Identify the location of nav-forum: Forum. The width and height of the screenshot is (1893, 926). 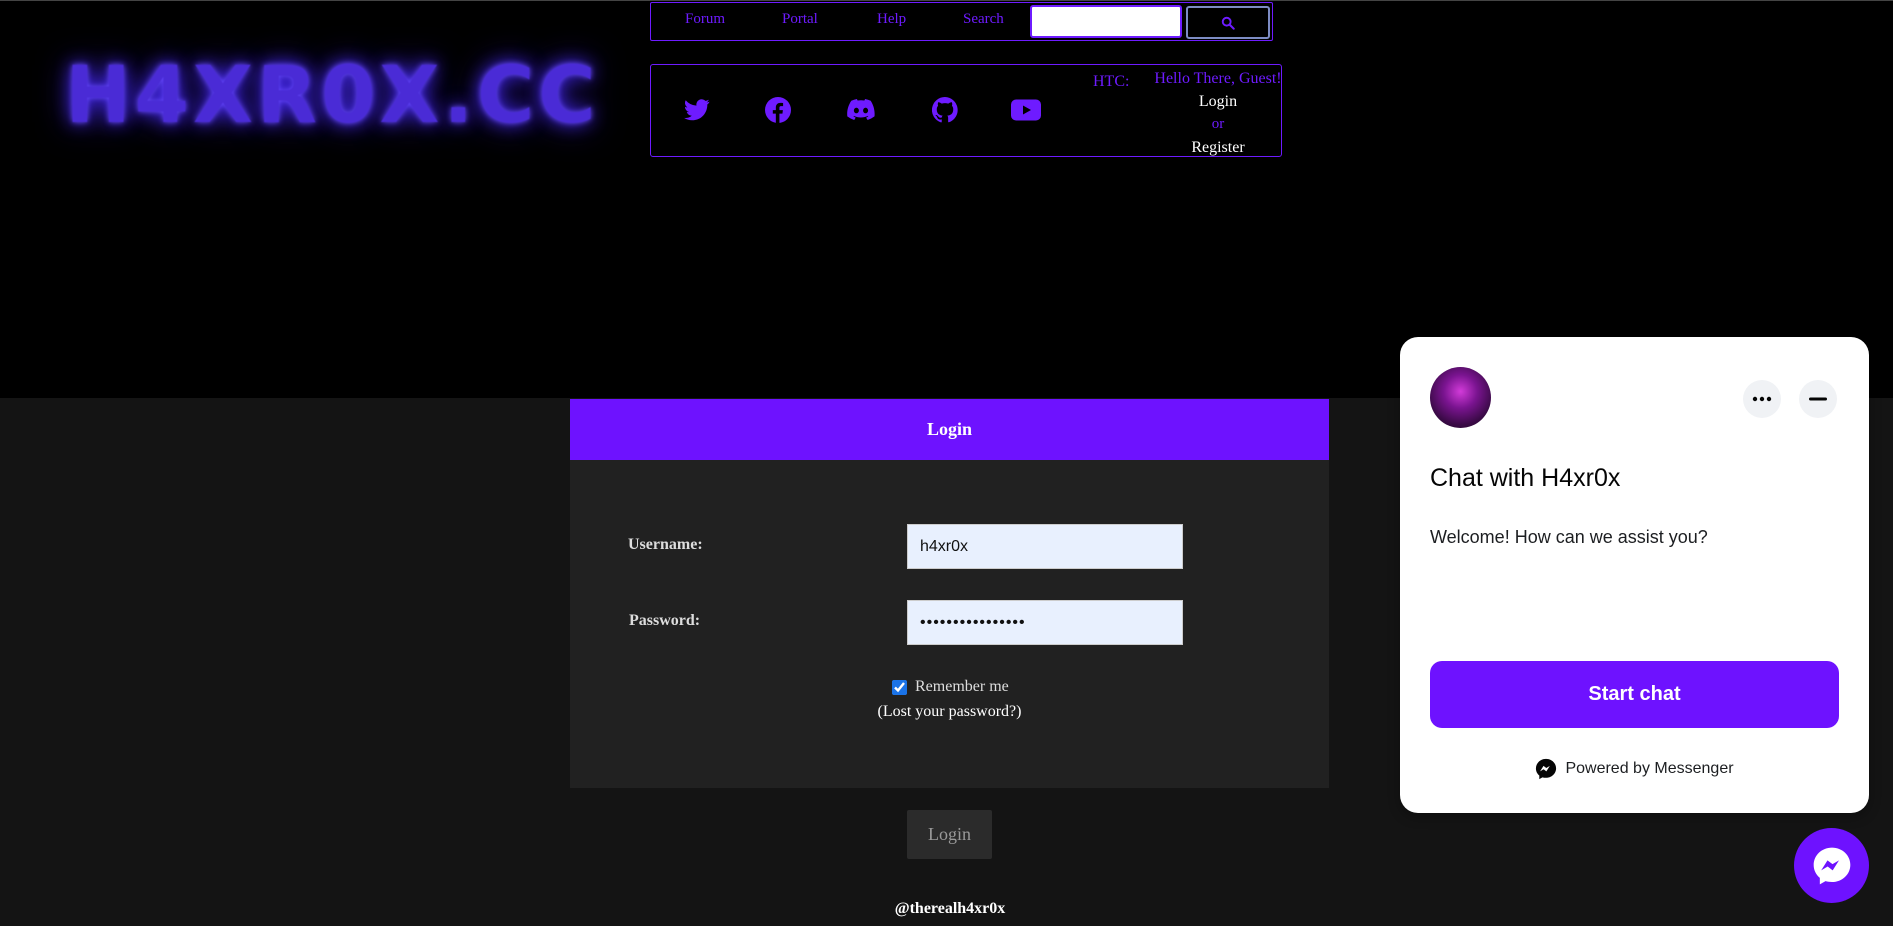
(705, 19).